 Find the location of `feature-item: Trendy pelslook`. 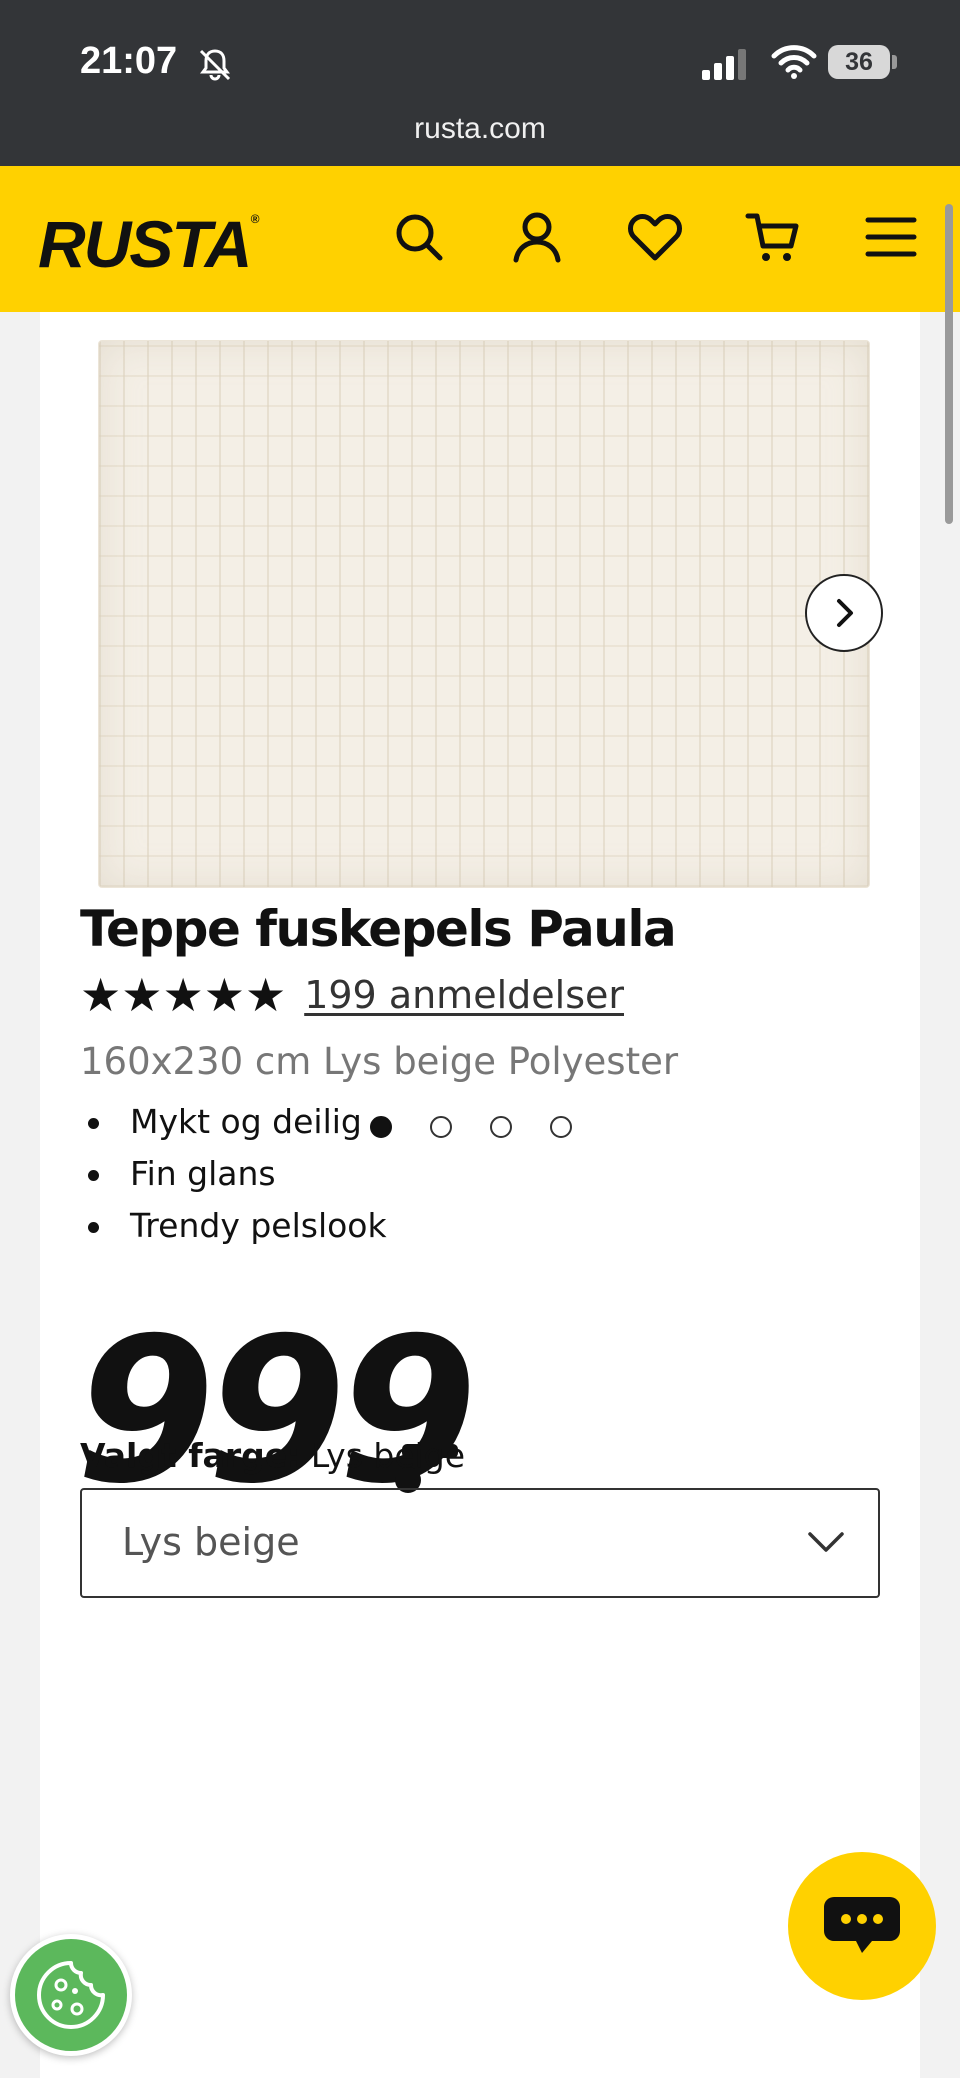

feature-item: Trendy pelslook is located at coordinates (233, 1226).